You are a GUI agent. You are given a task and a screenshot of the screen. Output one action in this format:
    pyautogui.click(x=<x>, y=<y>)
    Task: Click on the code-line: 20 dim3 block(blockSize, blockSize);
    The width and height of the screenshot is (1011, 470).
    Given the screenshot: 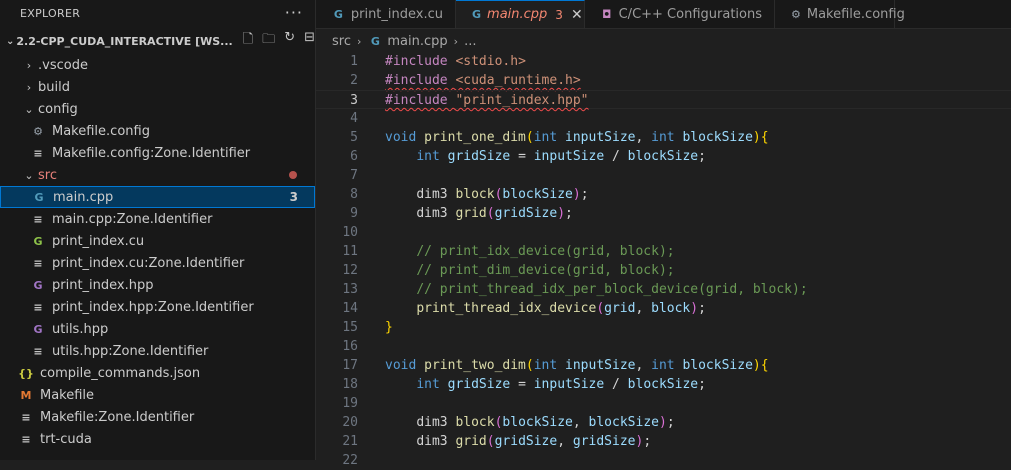 What is the action you would take?
    pyautogui.click(x=663, y=422)
    